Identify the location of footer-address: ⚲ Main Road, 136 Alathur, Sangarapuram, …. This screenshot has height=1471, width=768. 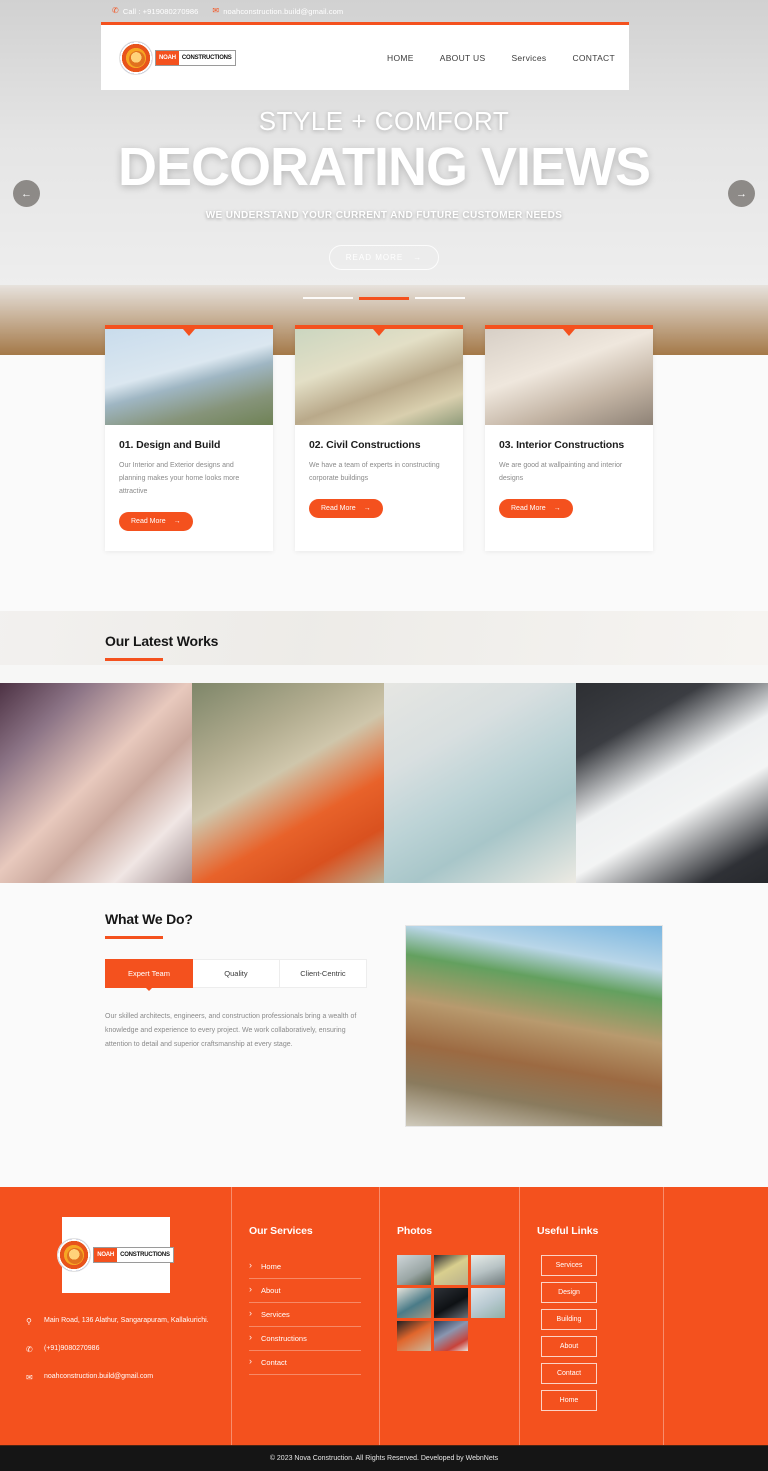
(119, 1322).